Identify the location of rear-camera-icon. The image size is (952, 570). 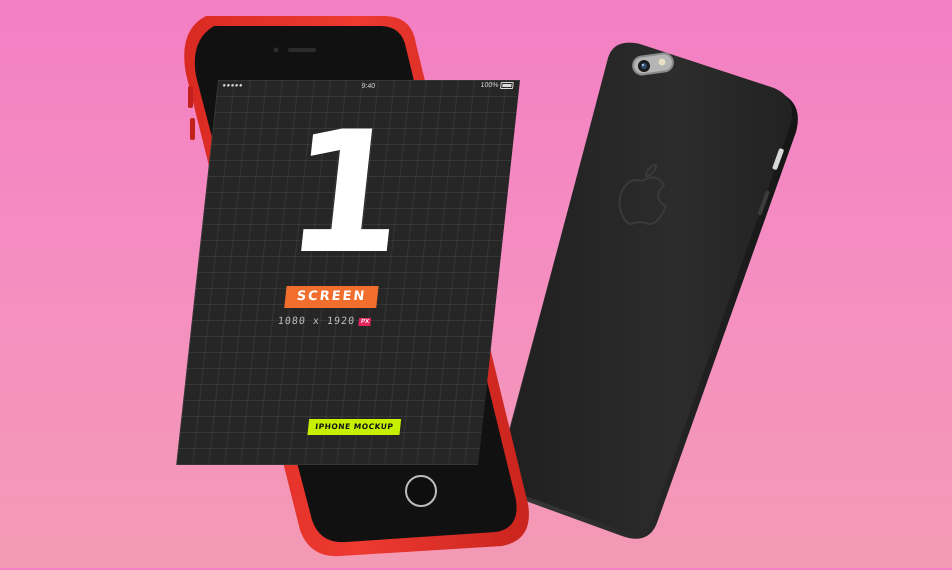
(653, 64).